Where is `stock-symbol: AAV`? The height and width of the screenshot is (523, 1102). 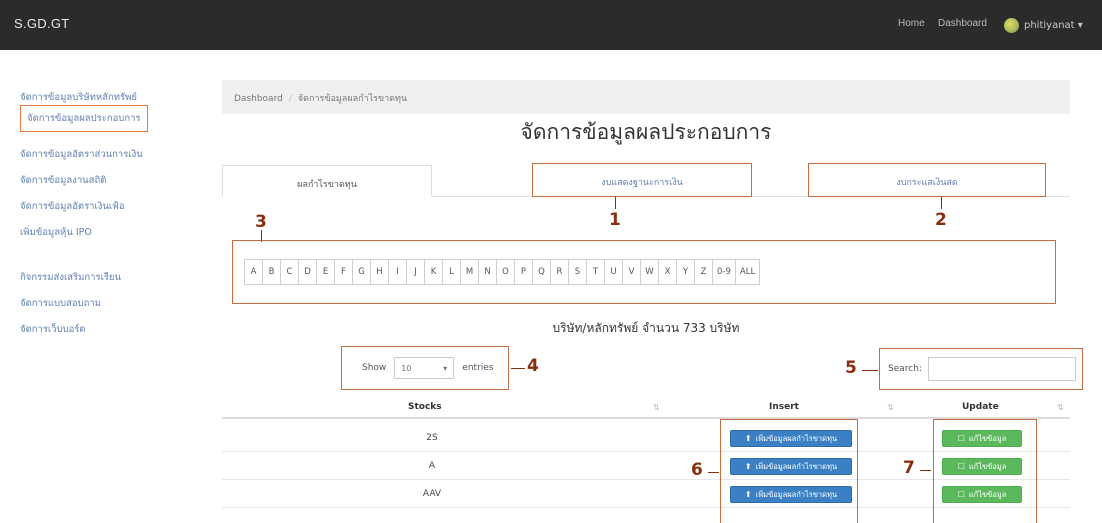 stock-symbol: AAV is located at coordinates (432, 494).